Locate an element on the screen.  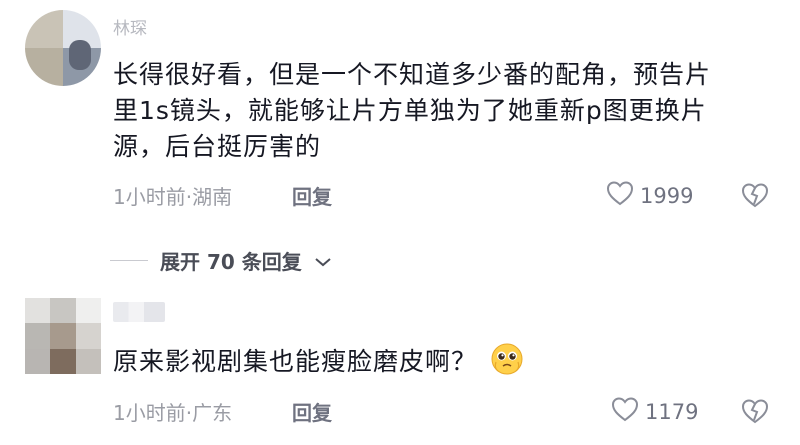
like-count: 1179 is located at coordinates (672, 411).